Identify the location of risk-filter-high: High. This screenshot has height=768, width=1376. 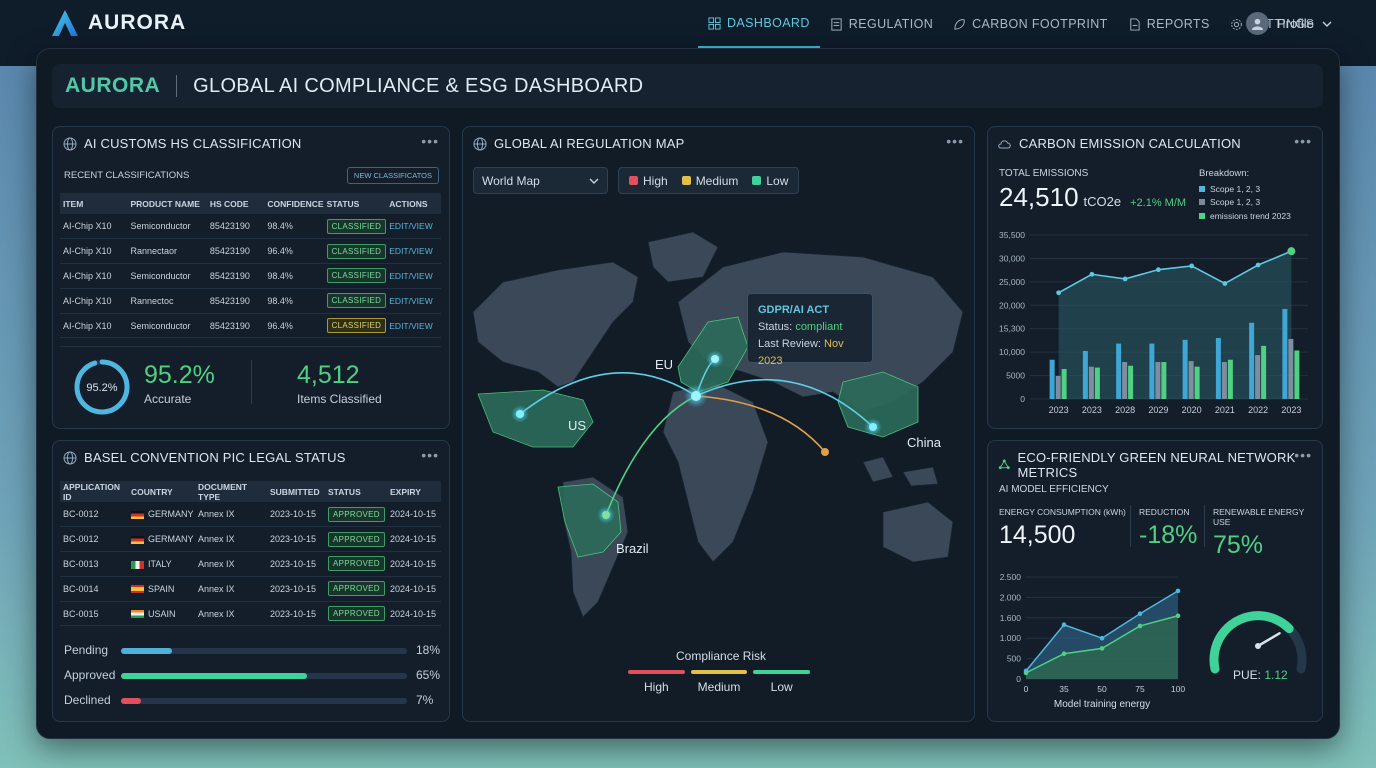
(648, 181).